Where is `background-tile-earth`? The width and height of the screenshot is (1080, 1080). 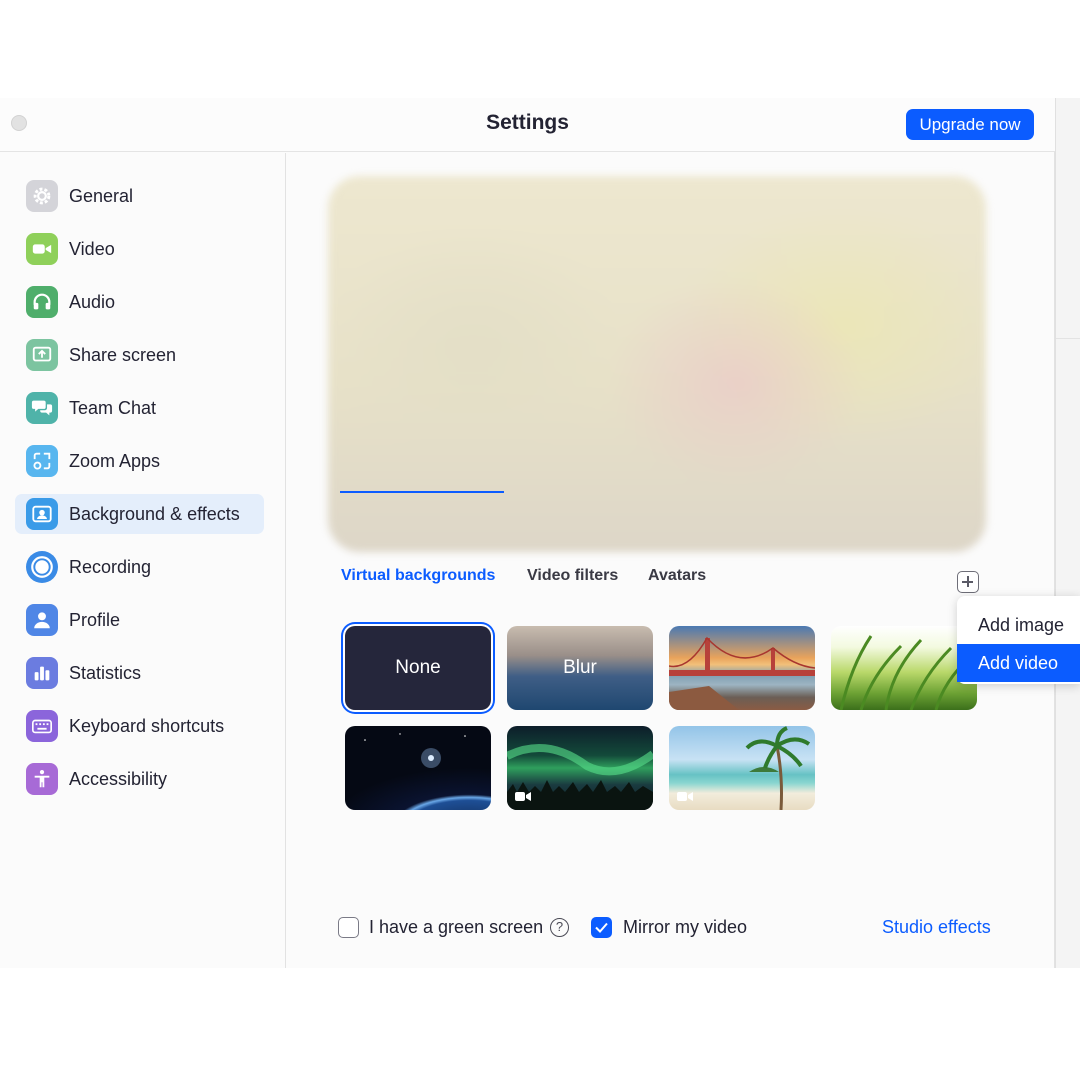 background-tile-earth is located at coordinates (418, 768).